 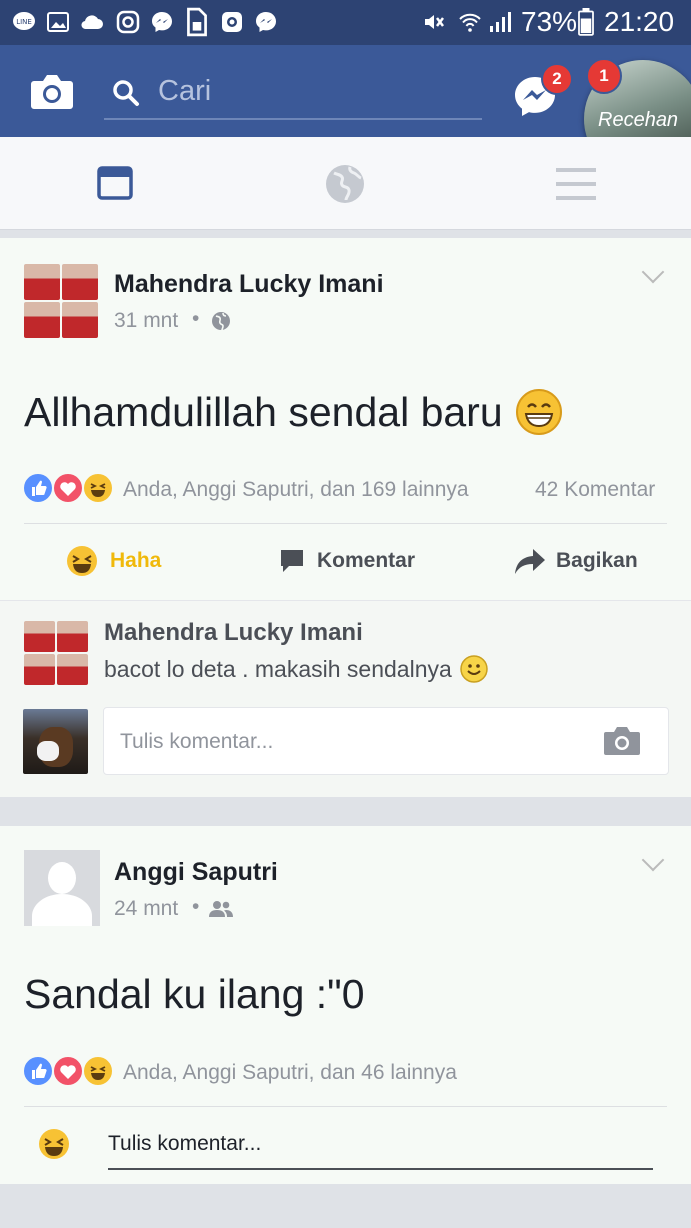 I want to click on haha-button: Haha, so click(x=113, y=561).